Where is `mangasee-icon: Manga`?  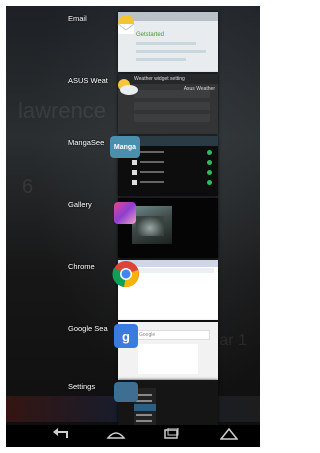 mangasee-icon: Manga is located at coordinates (125, 147).